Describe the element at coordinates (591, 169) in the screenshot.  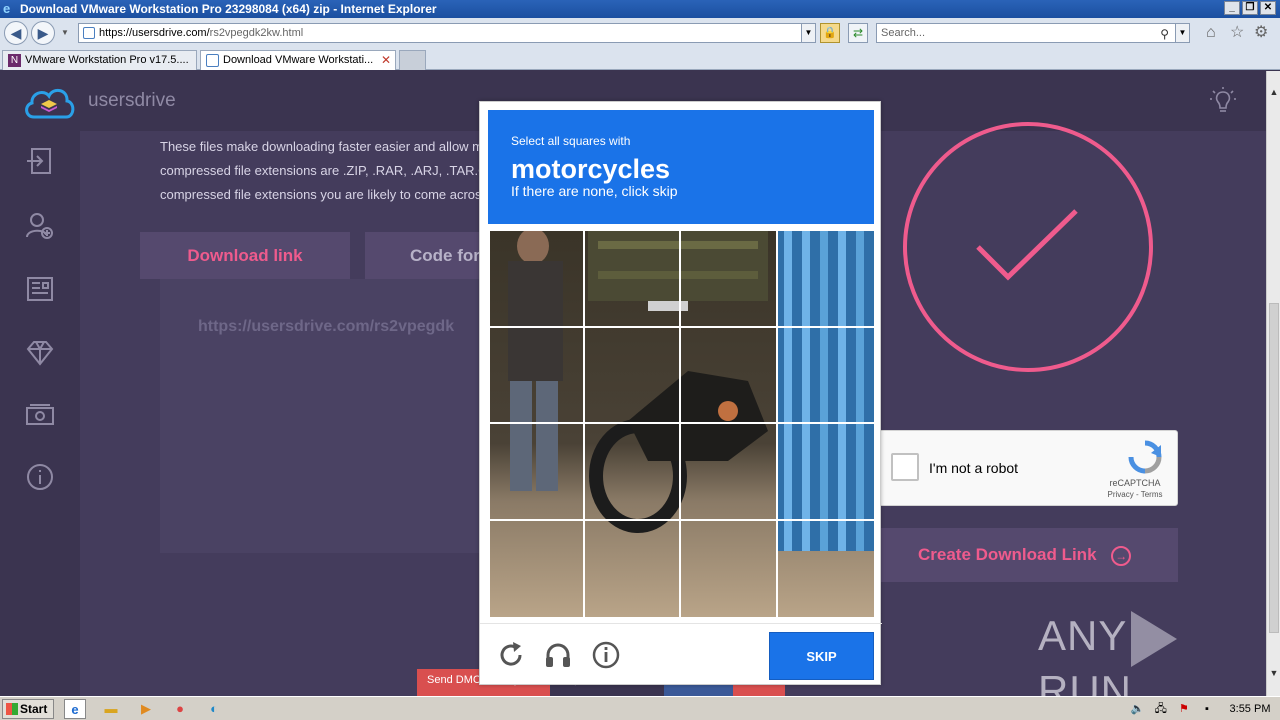
I see `challenge-target: motorcycles` at that location.